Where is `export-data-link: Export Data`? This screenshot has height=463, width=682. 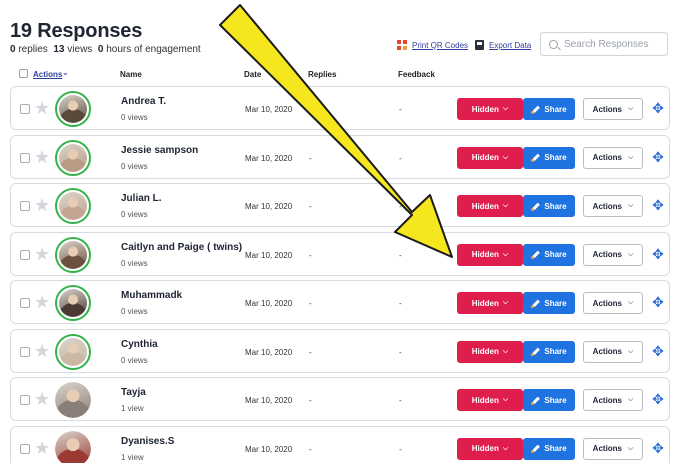 export-data-link: Export Data is located at coordinates (503, 45).